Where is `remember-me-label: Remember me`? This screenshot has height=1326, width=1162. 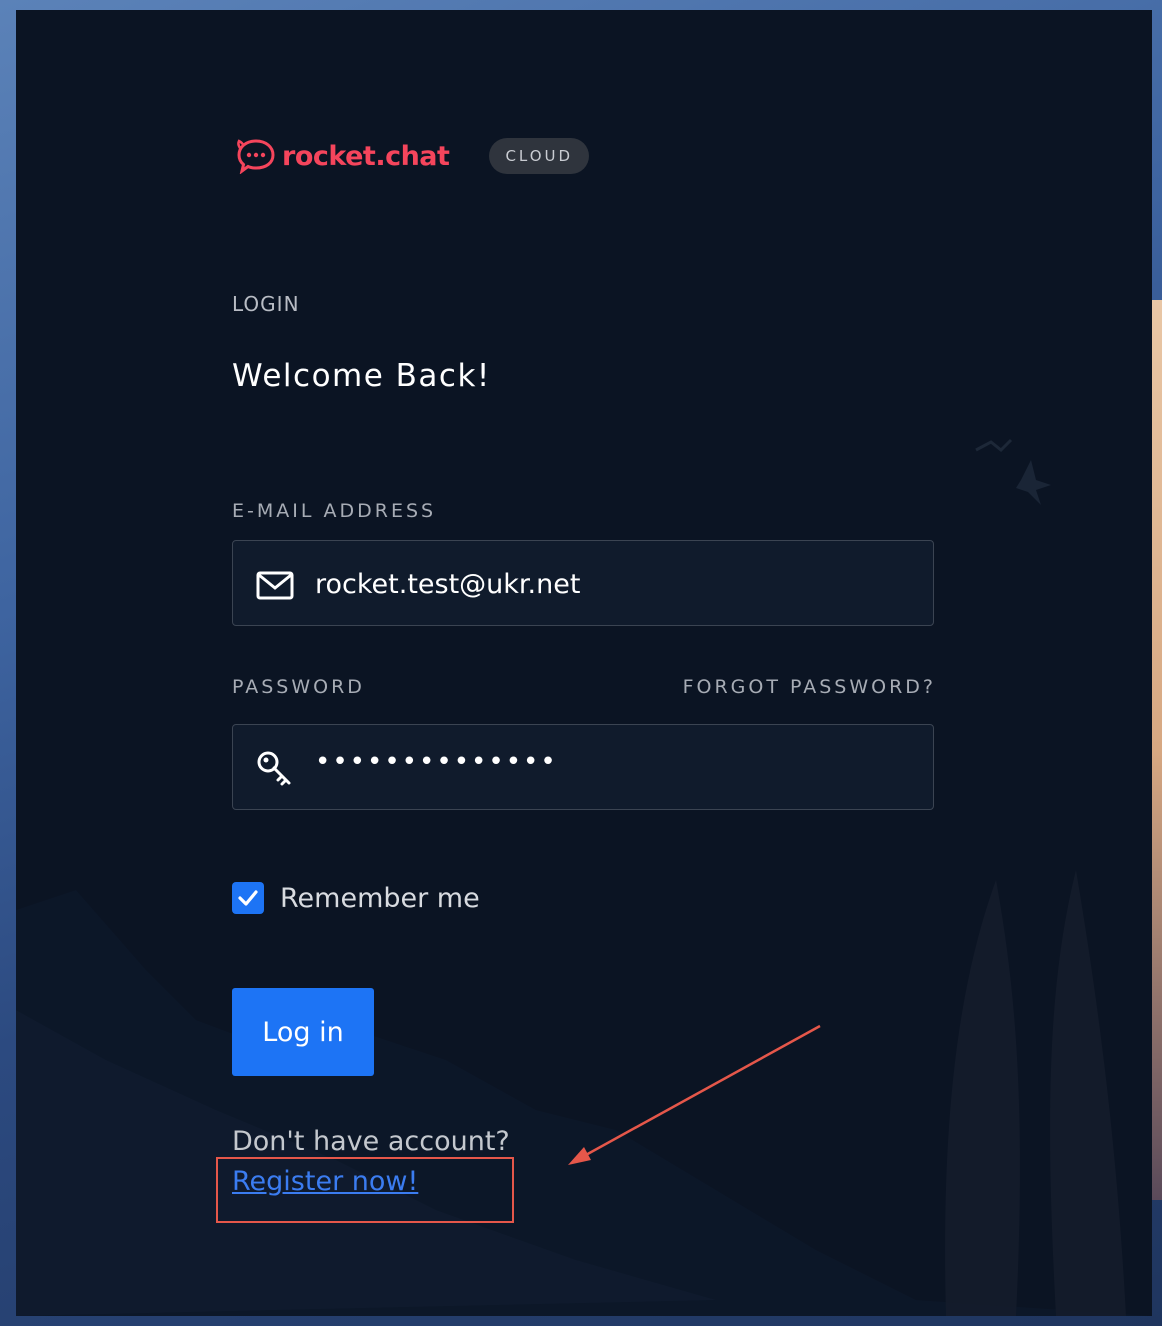
remember-me-label: Remember me is located at coordinates (380, 898).